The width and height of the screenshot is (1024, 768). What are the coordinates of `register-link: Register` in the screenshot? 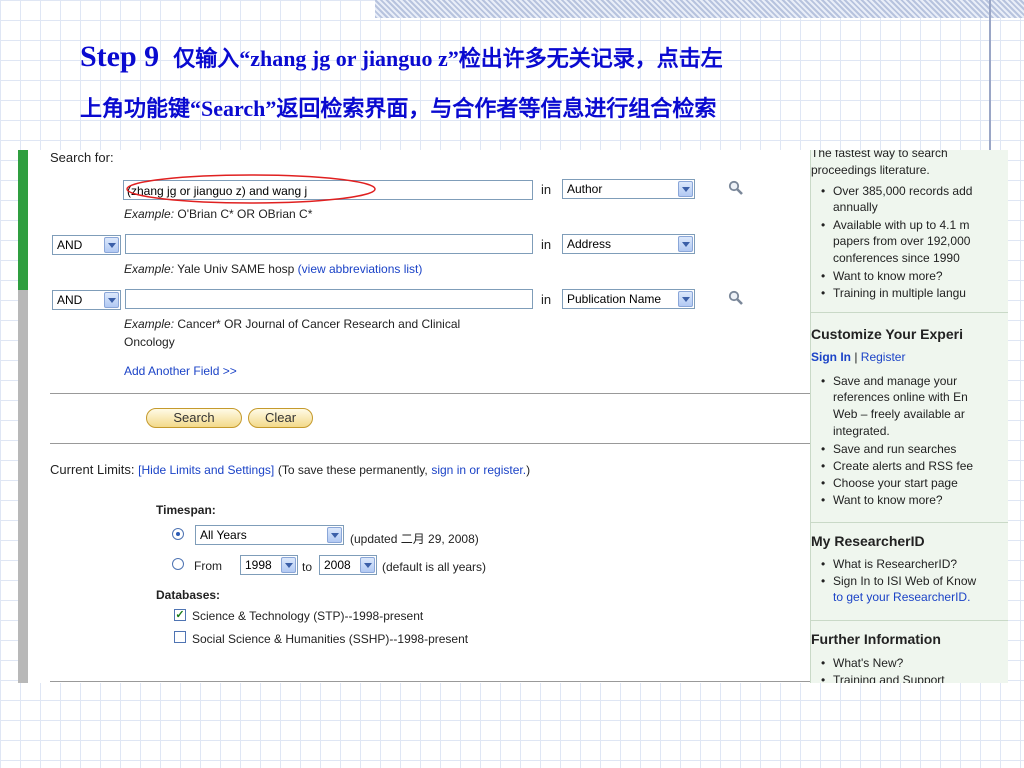 It's located at (883, 357).